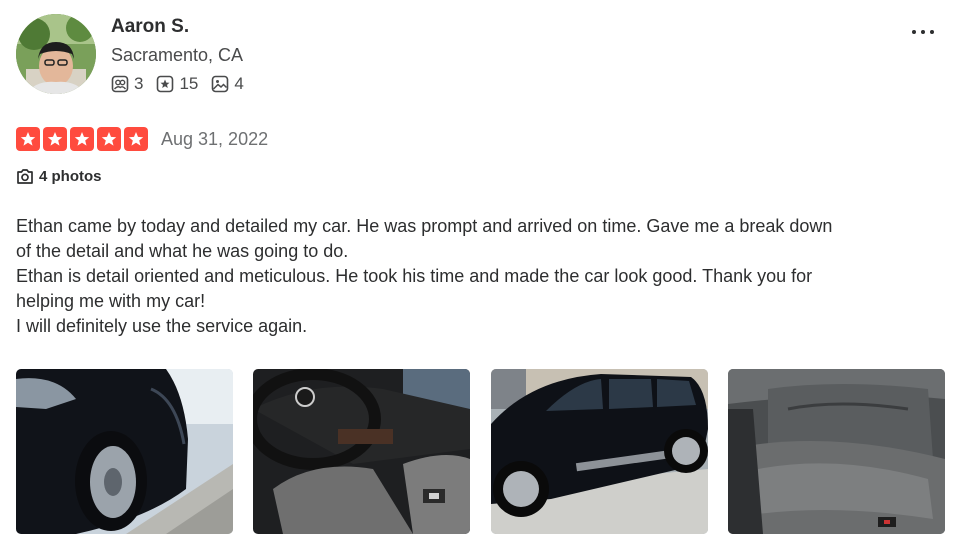  I want to click on review-date: Aug 31, 2022, so click(215, 139).